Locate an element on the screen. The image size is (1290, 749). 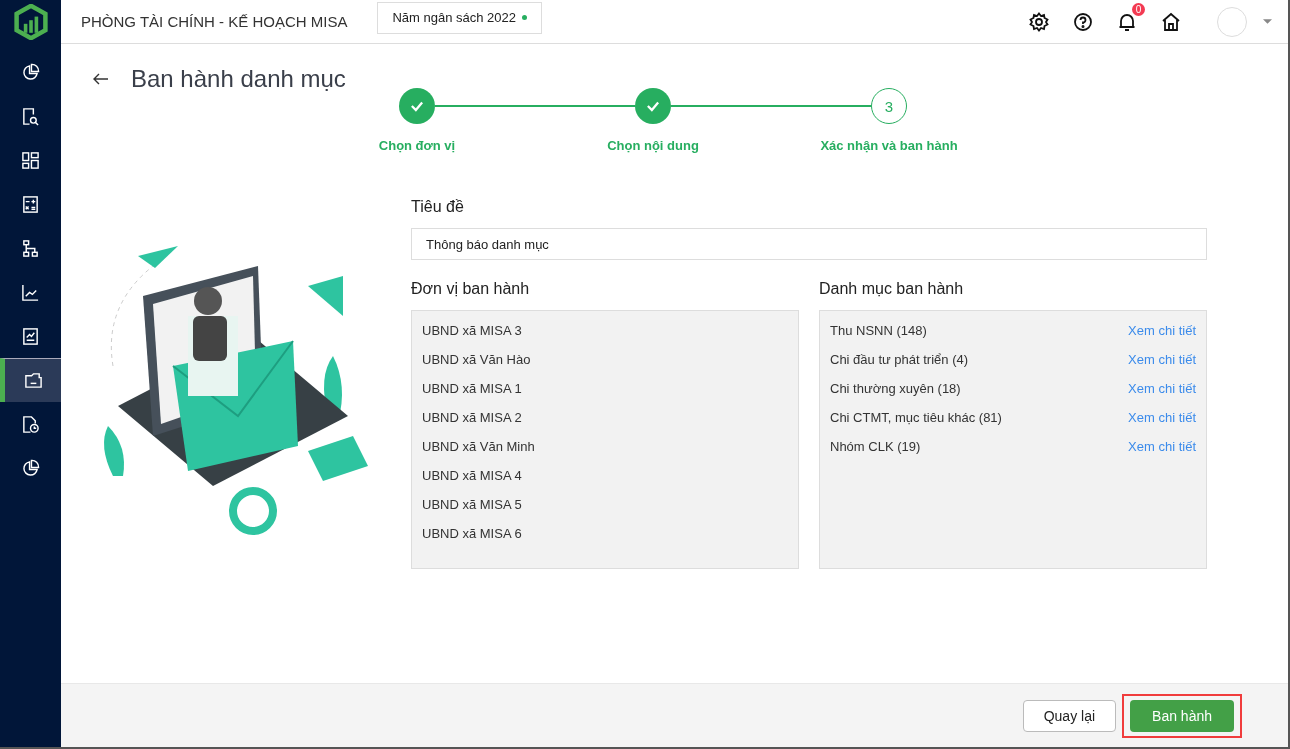
category-name: Chi CTMT, mục tiêu khác (81) is located at coordinates (916, 417).